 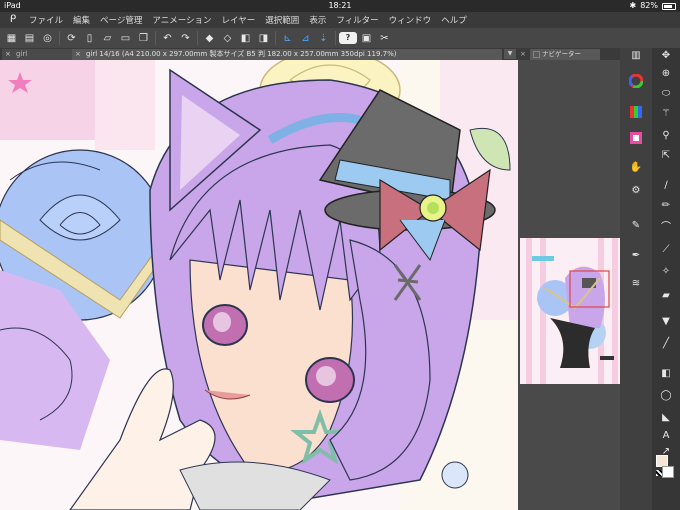 What do you see at coordinates (245, 38) in the screenshot?
I see `rotate-left-icon: ◧` at bounding box center [245, 38].